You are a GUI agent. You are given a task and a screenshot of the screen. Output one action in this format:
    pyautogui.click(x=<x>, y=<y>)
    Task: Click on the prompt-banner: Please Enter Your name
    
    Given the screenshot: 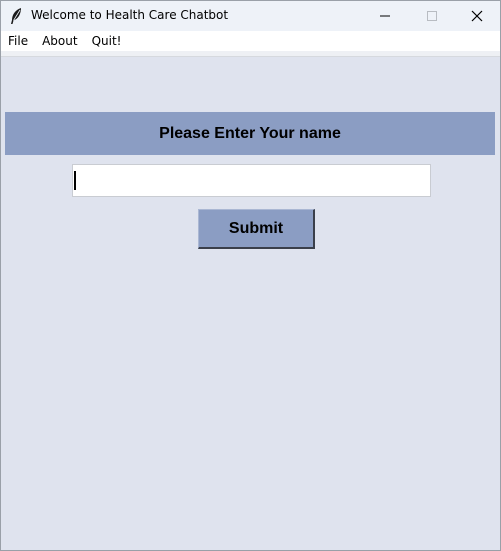 What is the action you would take?
    pyautogui.click(x=250, y=133)
    